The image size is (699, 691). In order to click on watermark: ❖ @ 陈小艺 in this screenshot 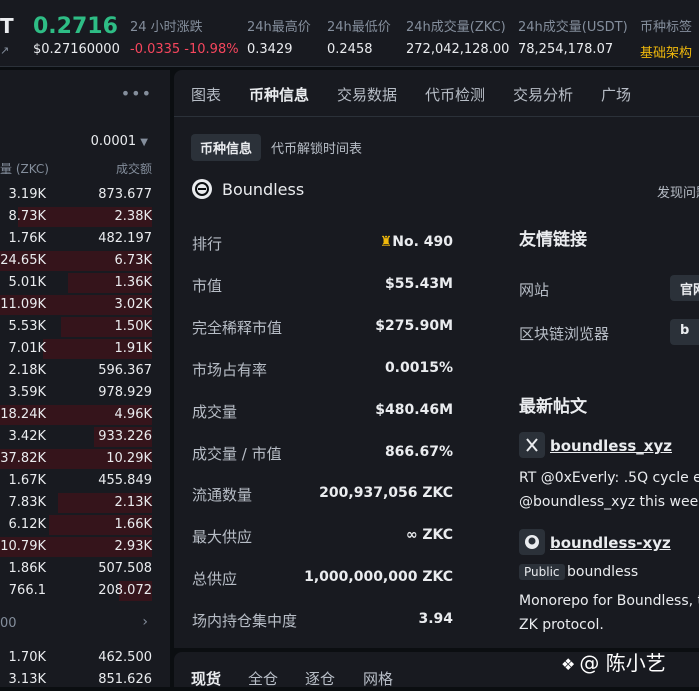, I will do `click(613, 663)`.